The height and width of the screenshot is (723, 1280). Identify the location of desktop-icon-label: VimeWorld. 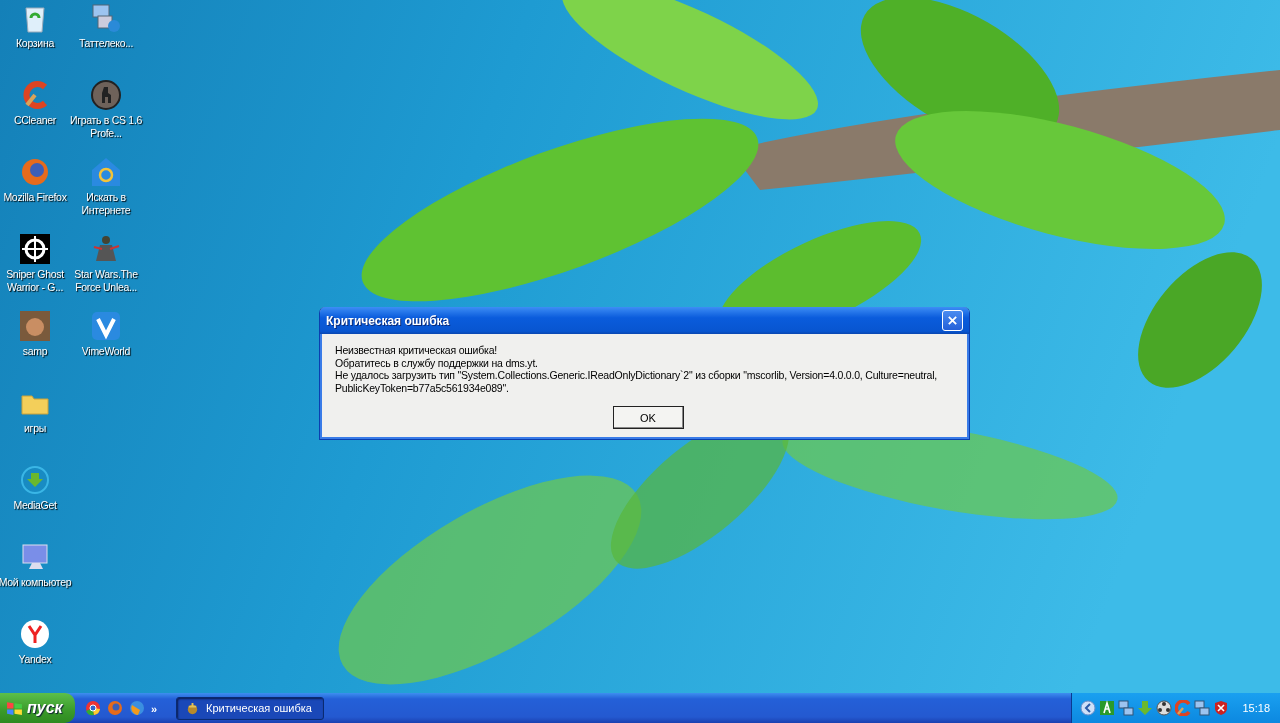
(106, 351).